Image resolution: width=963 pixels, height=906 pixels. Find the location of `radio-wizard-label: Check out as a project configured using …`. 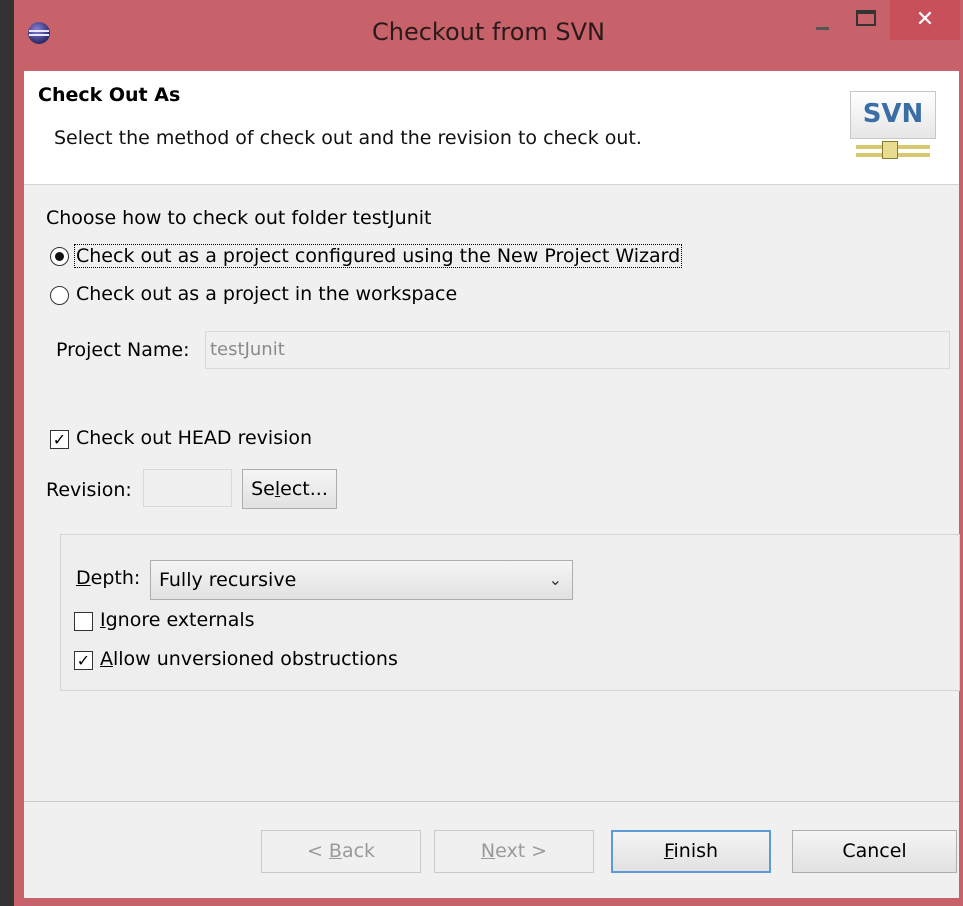

radio-wizard-label: Check out as a project configured using … is located at coordinates (378, 256).